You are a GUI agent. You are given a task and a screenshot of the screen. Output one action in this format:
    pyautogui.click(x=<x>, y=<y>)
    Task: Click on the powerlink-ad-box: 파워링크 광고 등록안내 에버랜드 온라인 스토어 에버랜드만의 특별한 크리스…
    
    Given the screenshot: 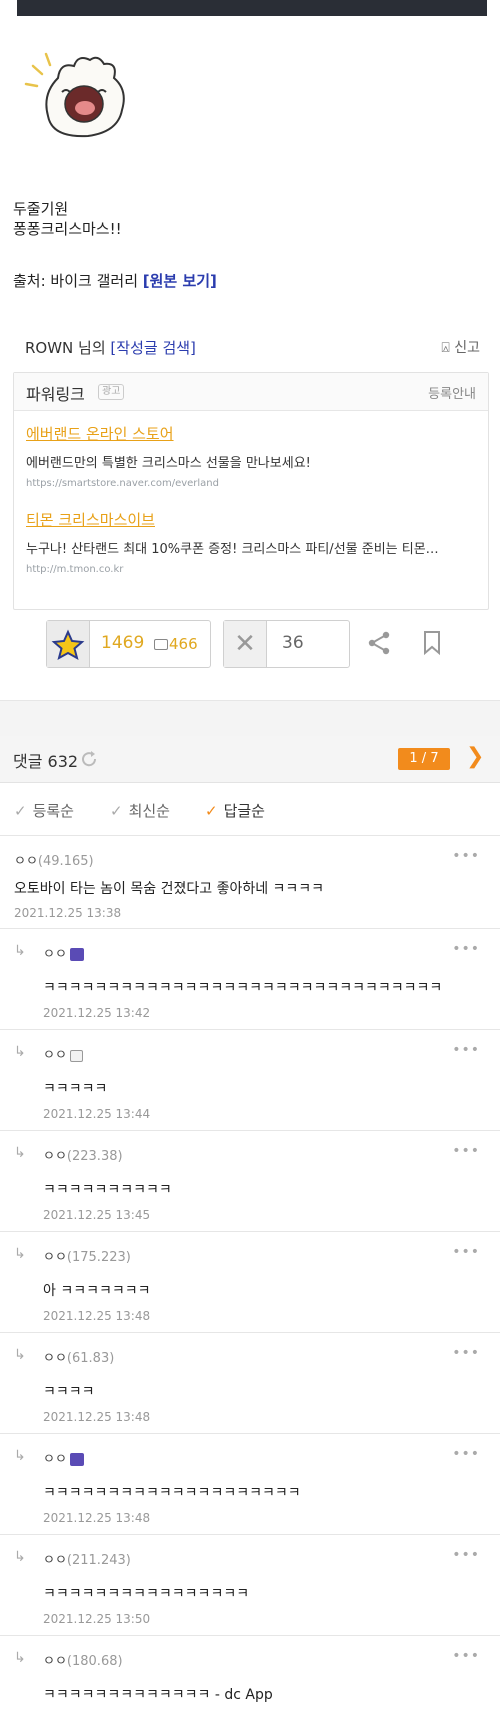 What is the action you would take?
    pyautogui.click(x=251, y=491)
    